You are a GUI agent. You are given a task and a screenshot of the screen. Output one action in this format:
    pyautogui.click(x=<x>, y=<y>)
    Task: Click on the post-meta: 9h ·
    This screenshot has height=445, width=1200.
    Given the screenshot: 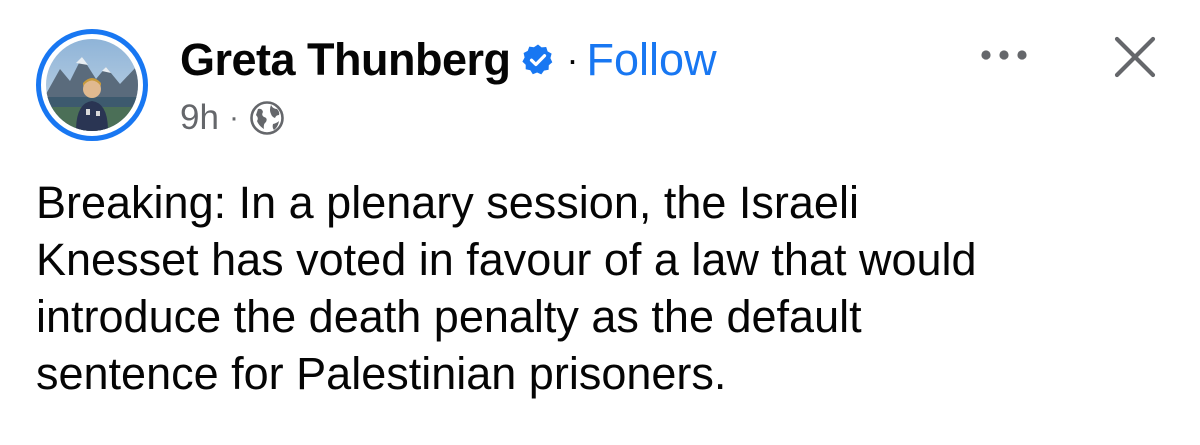 What is the action you would take?
    pyautogui.click(x=232, y=118)
    